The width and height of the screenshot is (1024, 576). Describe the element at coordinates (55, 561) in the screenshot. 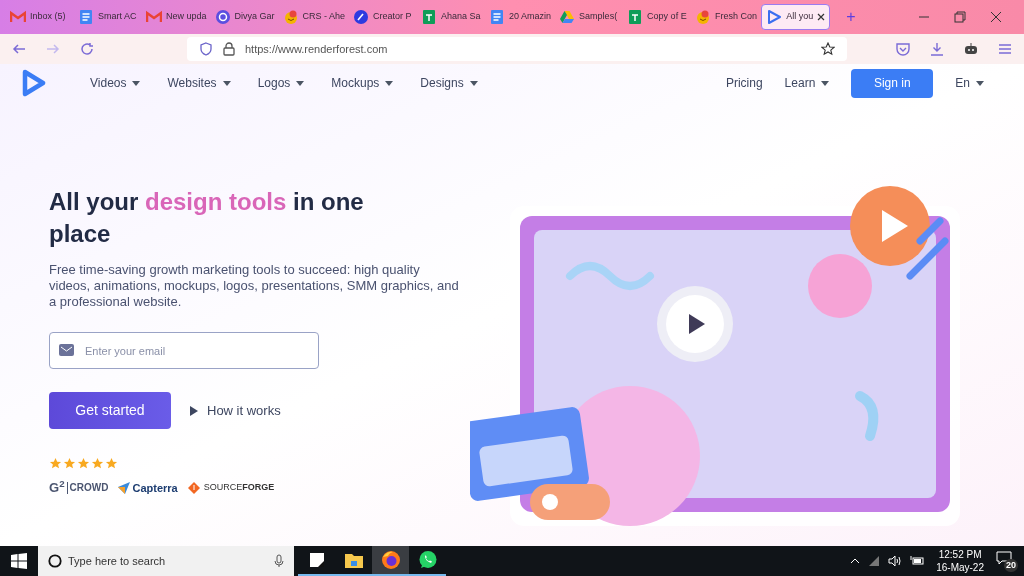

I see `cortana-icon` at that location.